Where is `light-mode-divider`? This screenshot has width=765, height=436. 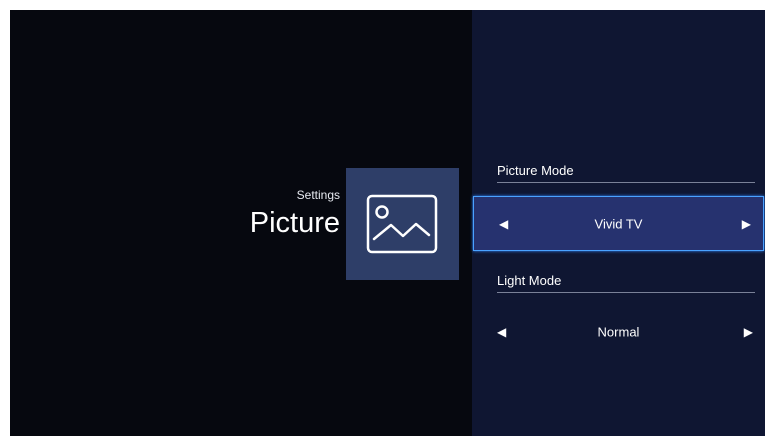
light-mode-divider is located at coordinates (626, 292).